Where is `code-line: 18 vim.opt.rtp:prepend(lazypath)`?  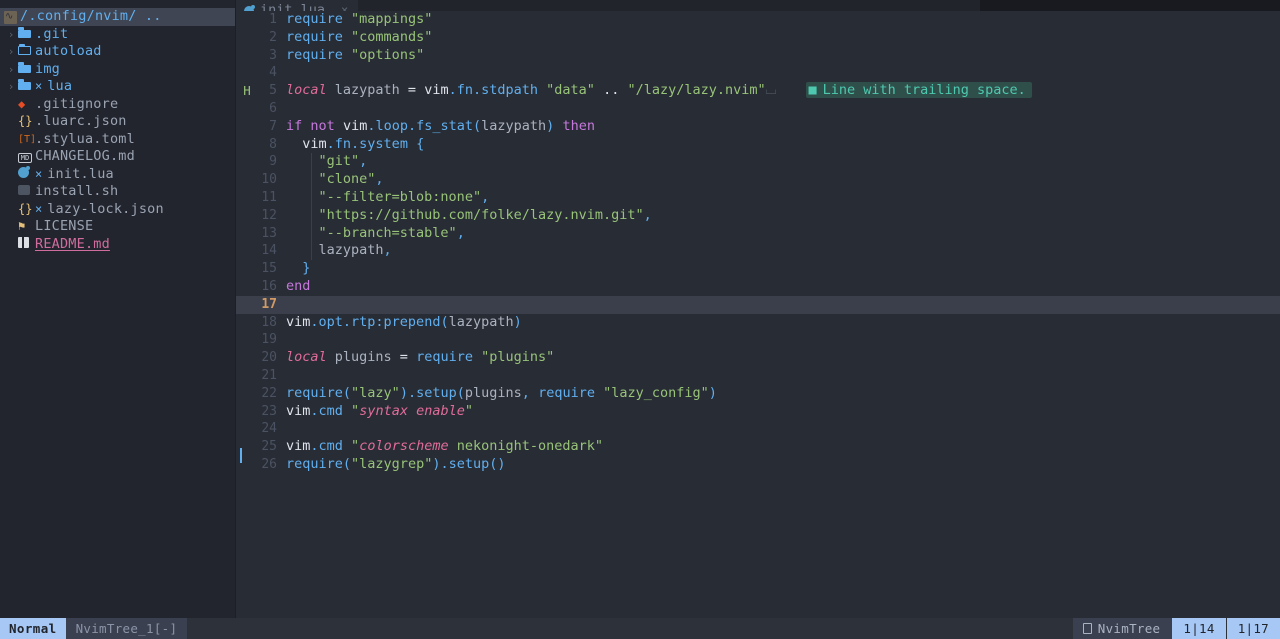 code-line: 18 vim.opt.rtp:prepend(lazypath) is located at coordinates (758, 323).